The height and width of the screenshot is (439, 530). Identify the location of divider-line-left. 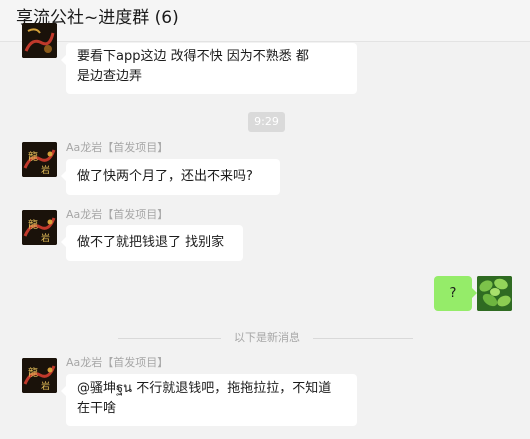
(169, 338).